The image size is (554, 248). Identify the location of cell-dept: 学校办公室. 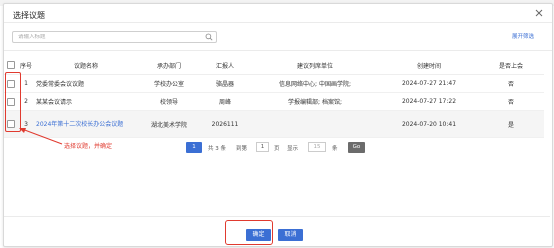
(169, 83).